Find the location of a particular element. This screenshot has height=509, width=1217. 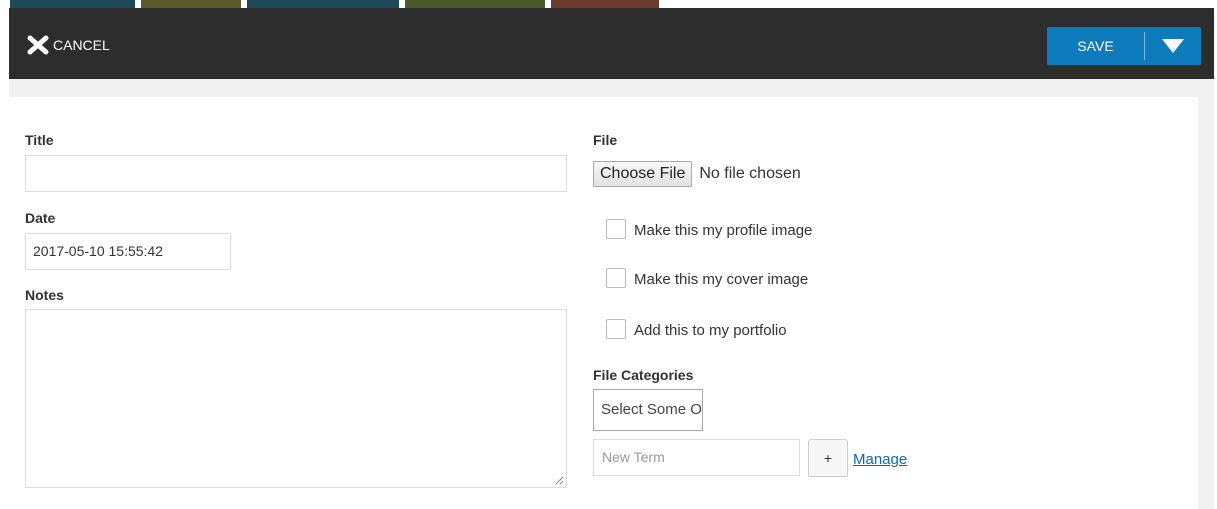

close-icon is located at coordinates (38, 45).